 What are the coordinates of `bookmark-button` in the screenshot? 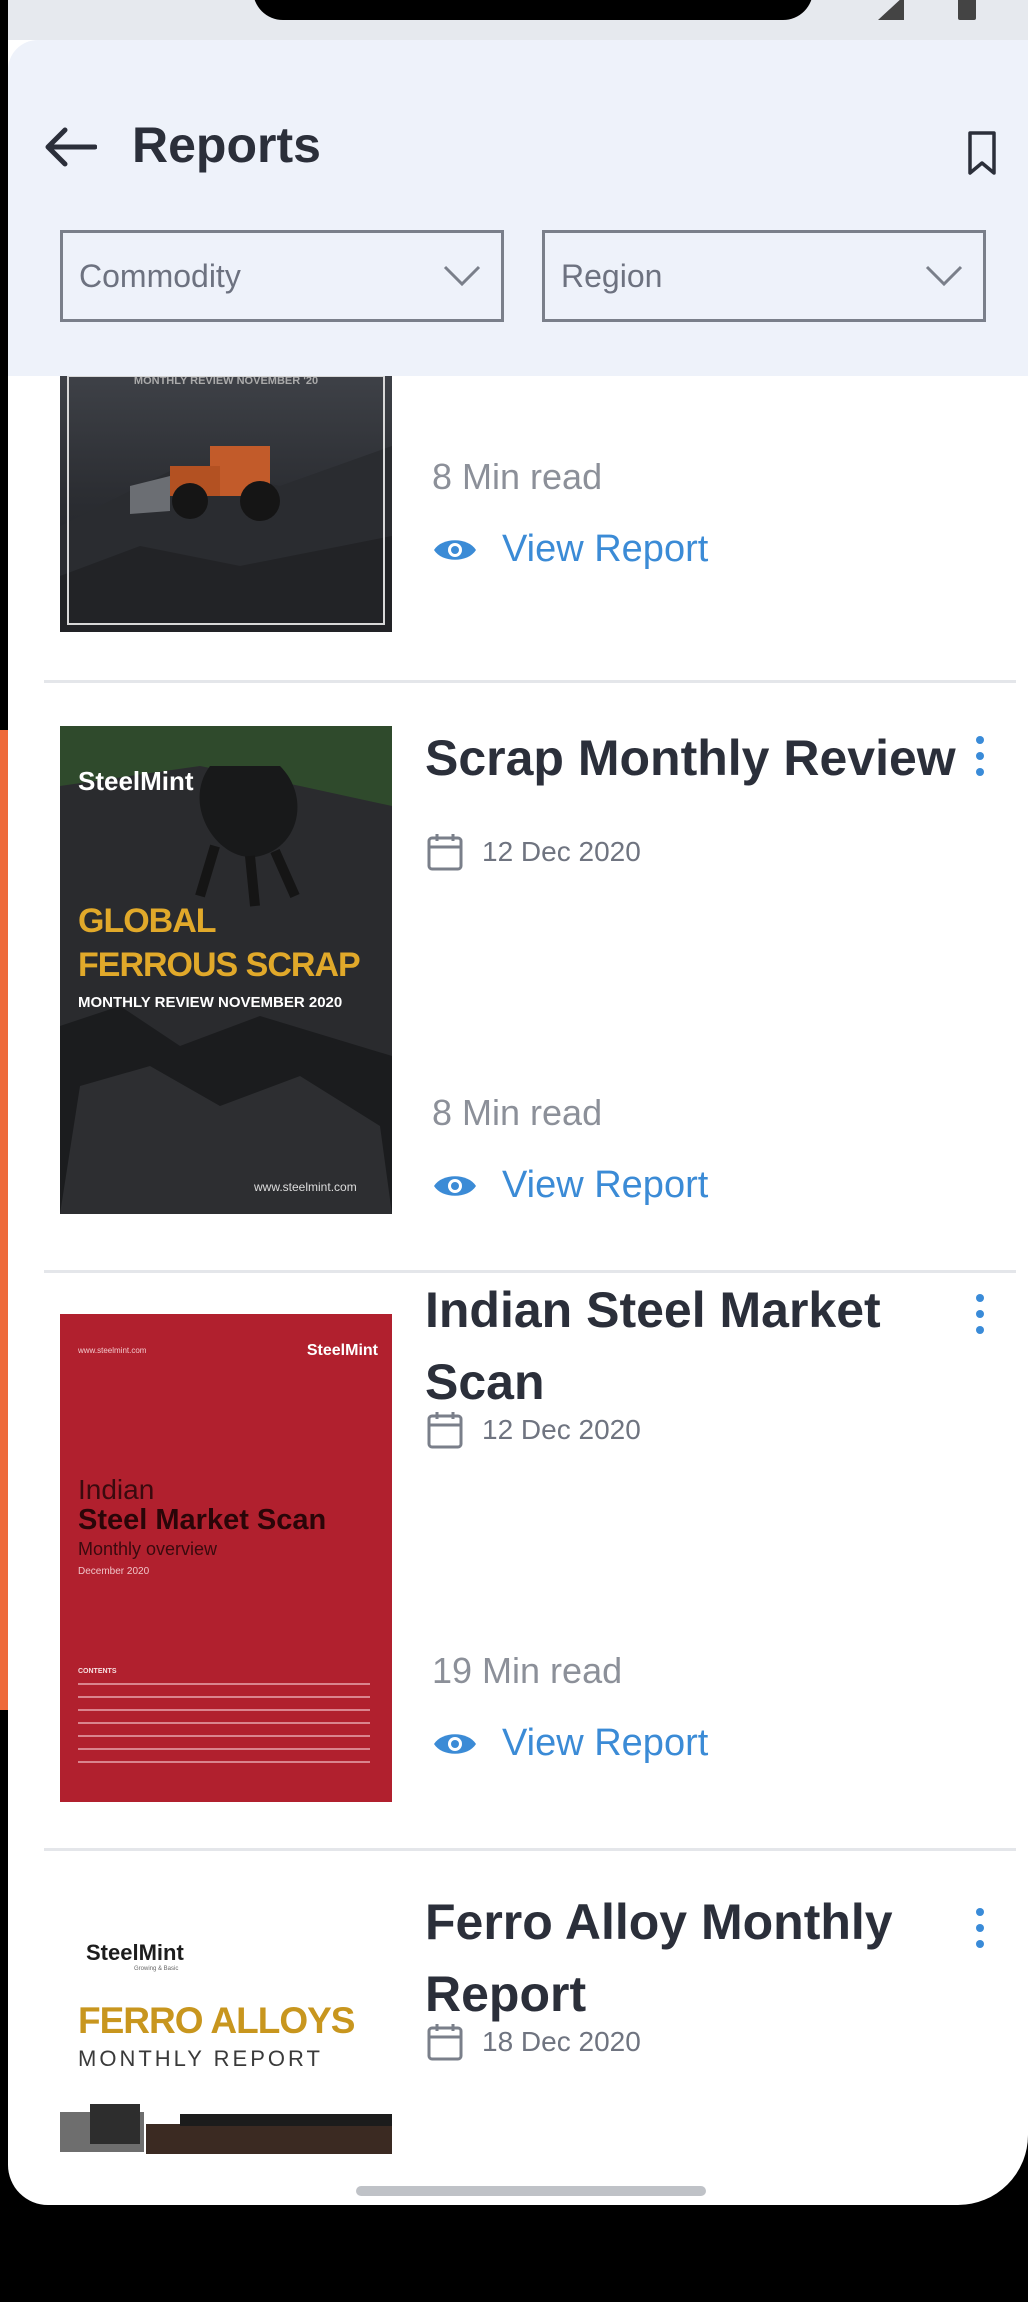 It's located at (982, 153).